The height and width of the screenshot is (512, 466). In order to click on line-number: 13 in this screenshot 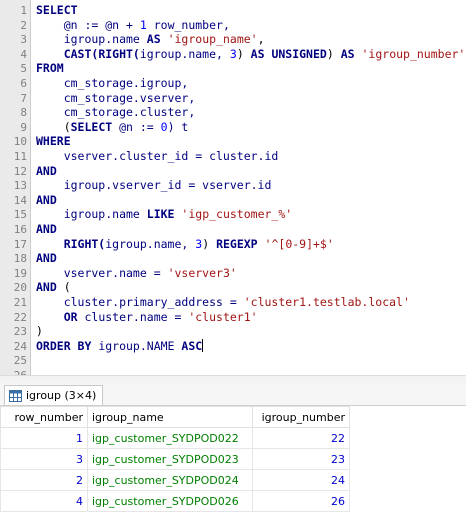, I will do `click(20, 186)`.